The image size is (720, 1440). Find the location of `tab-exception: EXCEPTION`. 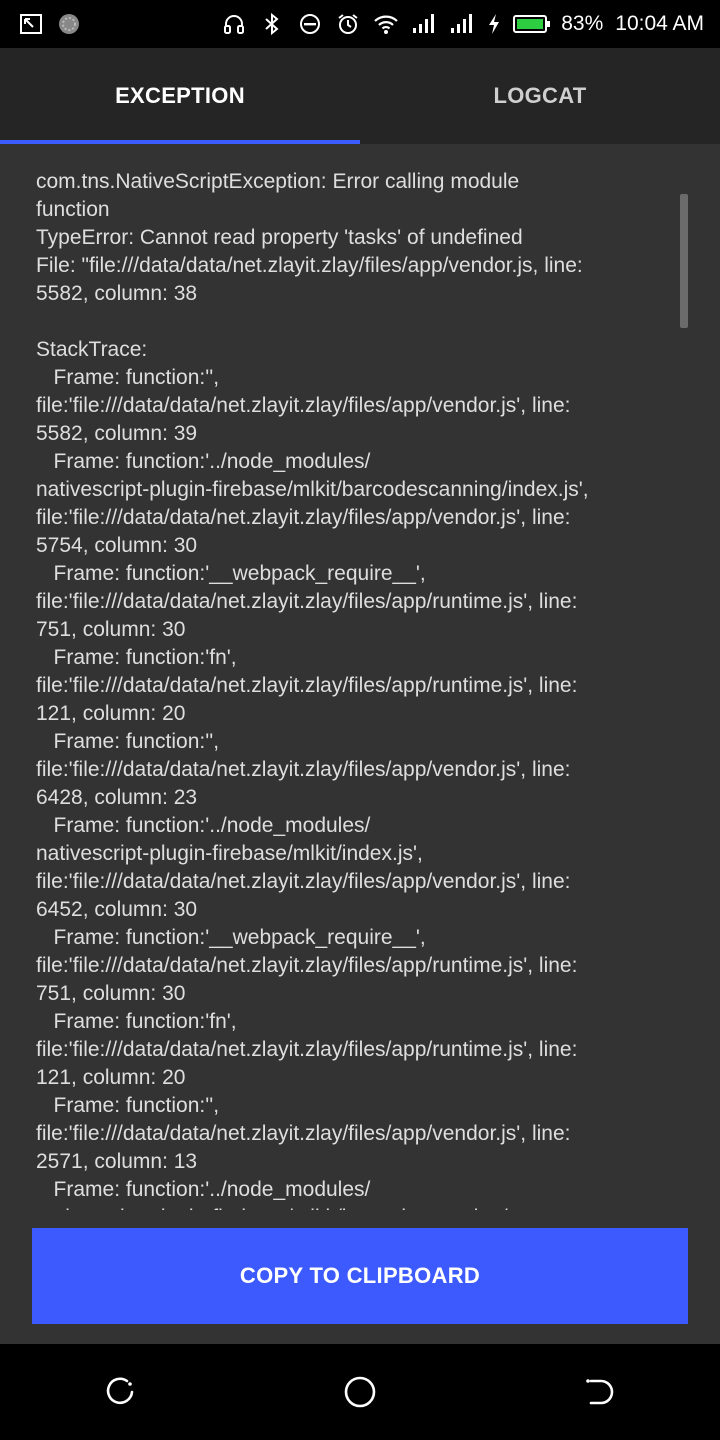

tab-exception: EXCEPTION is located at coordinates (180, 96).